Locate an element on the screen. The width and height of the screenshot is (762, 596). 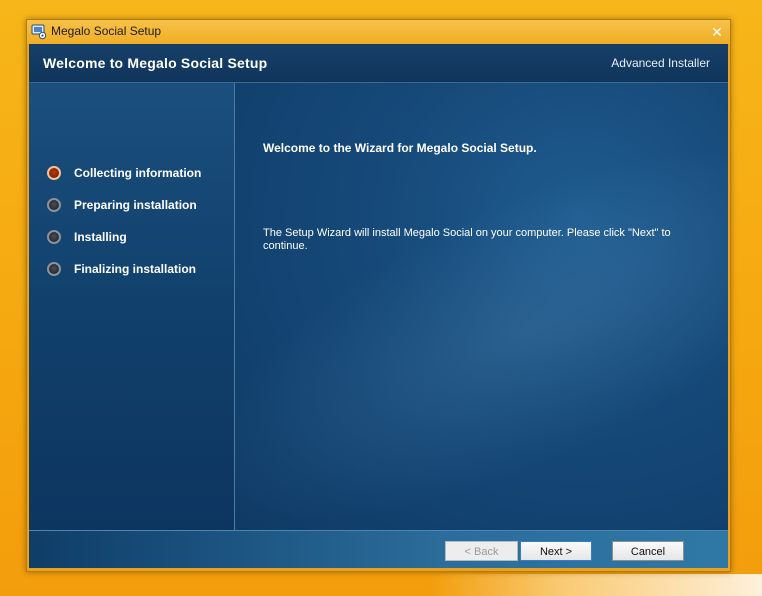
step-label: Preparing installation is located at coordinates (135, 205).